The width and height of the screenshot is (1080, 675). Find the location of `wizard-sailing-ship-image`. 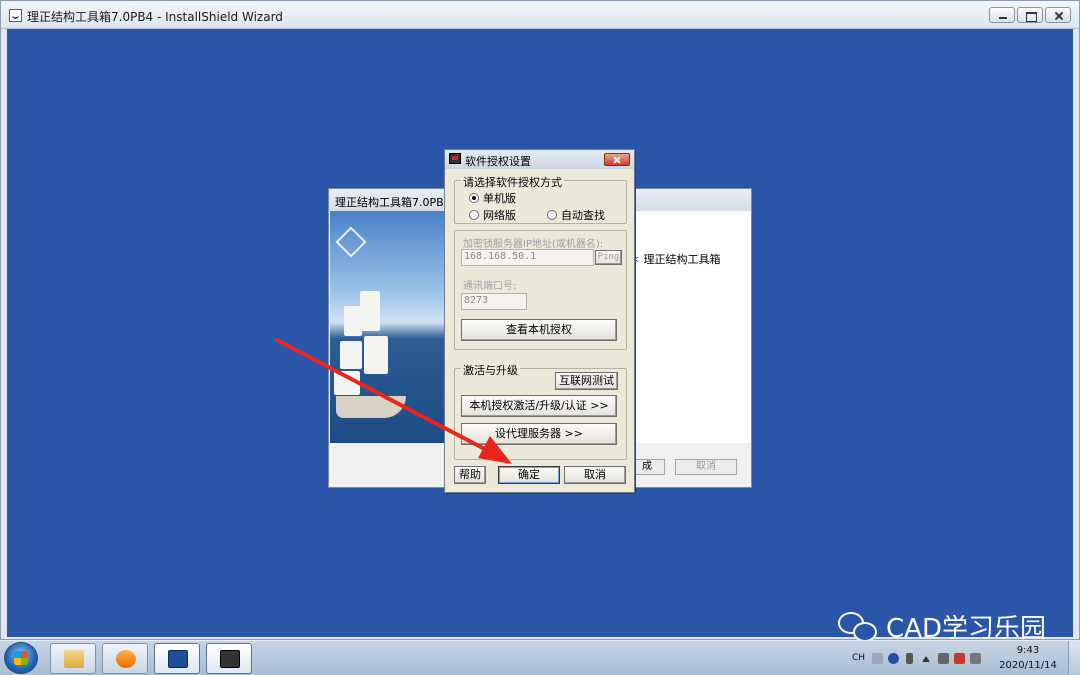

wizard-sailing-ship-image is located at coordinates (388, 327).